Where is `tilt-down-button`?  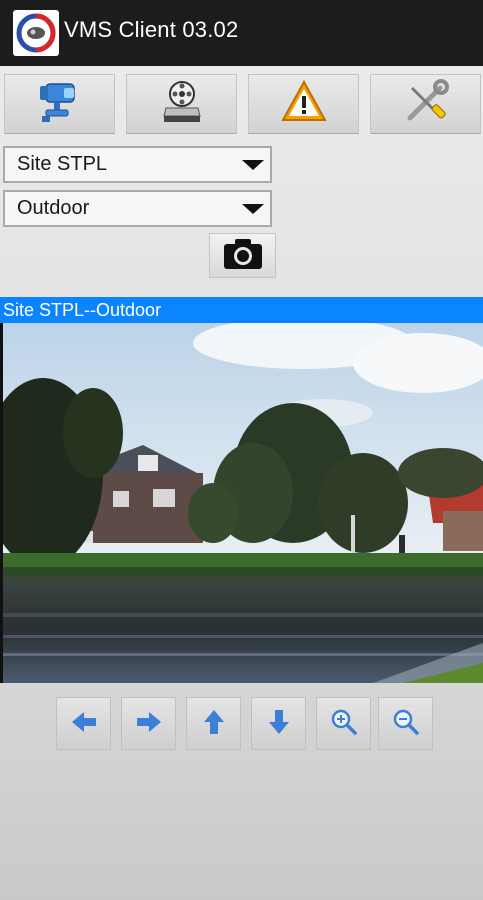 tilt-down-button is located at coordinates (278, 723).